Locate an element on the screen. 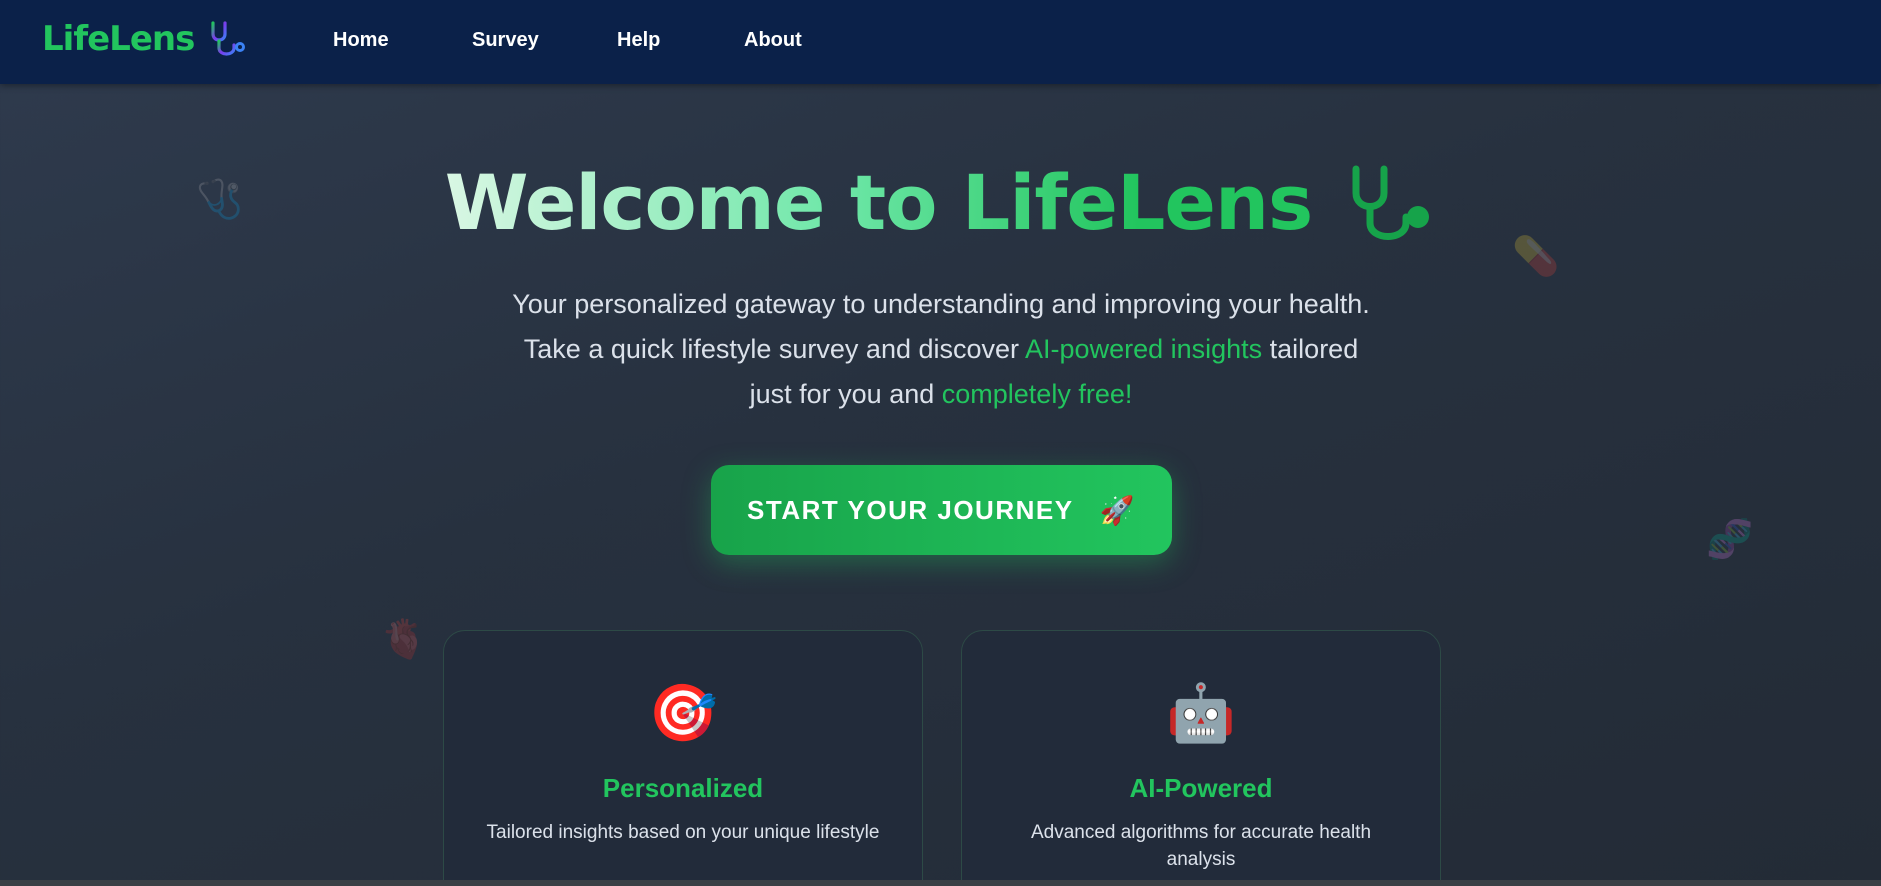 Image resolution: width=1881 pixels, height=886 pixels. subtitle-highlight-free: completely free! is located at coordinates (1037, 394).